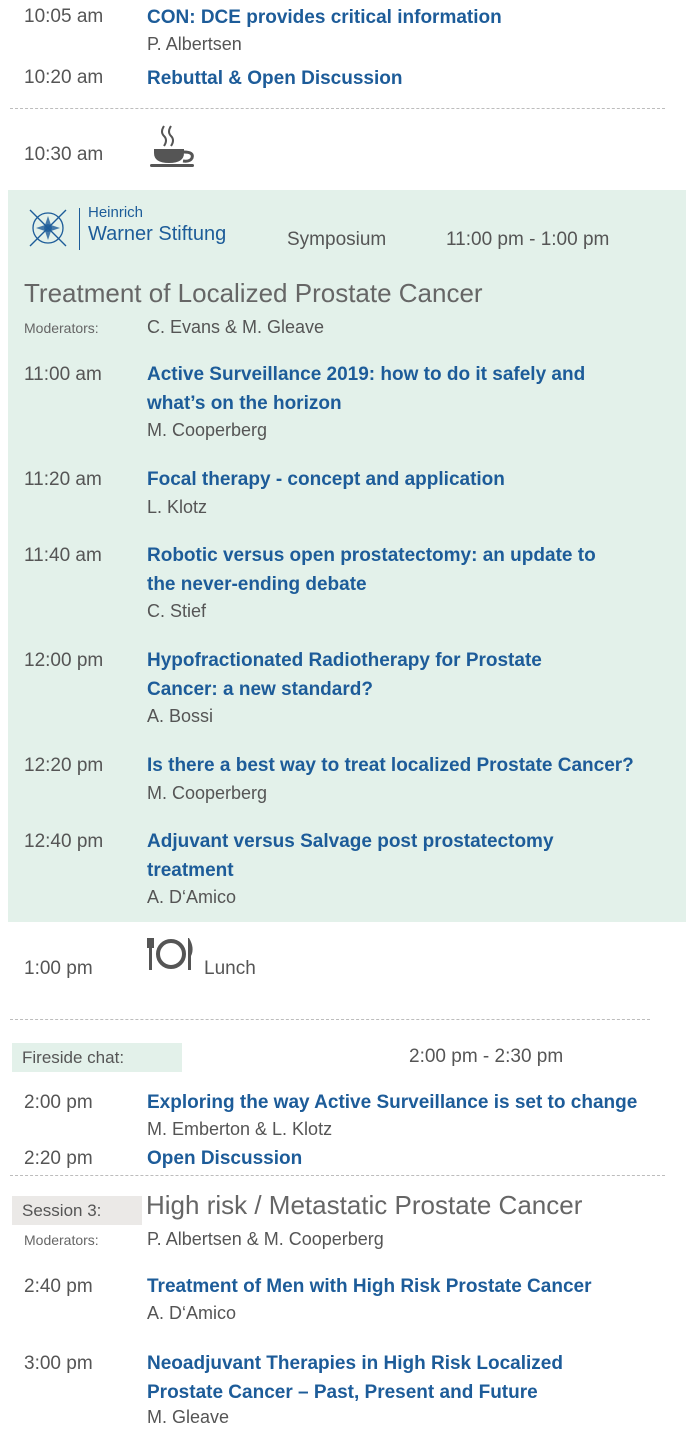 The height and width of the screenshot is (1440, 686). What do you see at coordinates (253, 293) in the screenshot?
I see `symposium-title: Treatment of Localized Prostate Cancer` at bounding box center [253, 293].